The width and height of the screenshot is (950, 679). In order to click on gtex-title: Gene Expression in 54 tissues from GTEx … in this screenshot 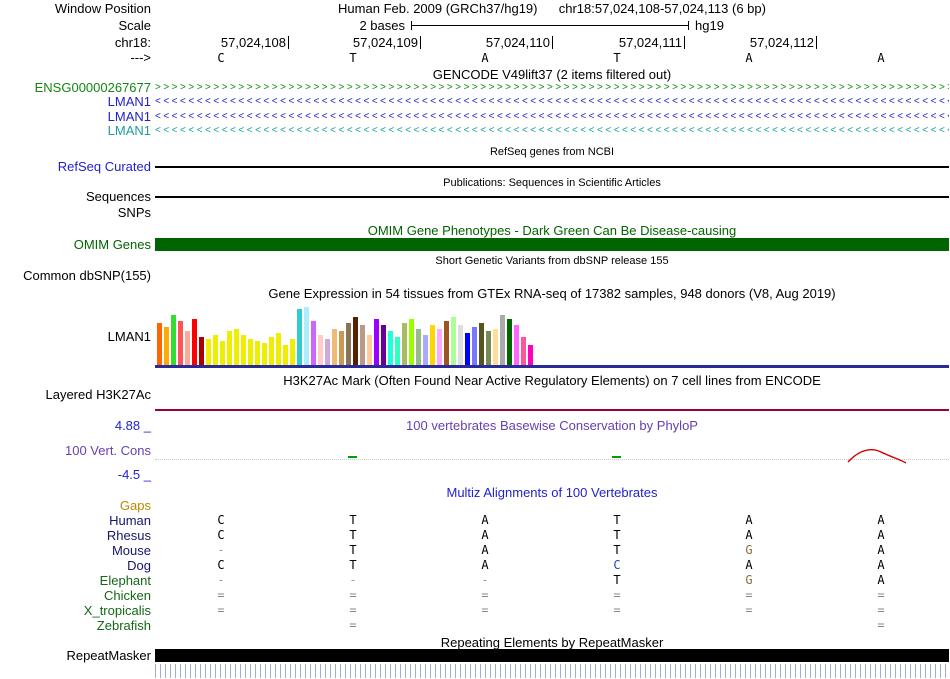, I will do `click(552, 293)`.